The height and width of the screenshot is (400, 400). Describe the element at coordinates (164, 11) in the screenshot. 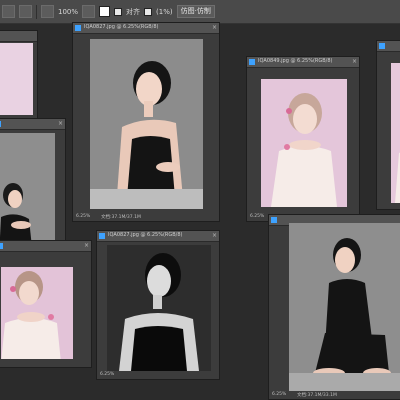

I see `sample-checkbox-label: (1%)` at that location.